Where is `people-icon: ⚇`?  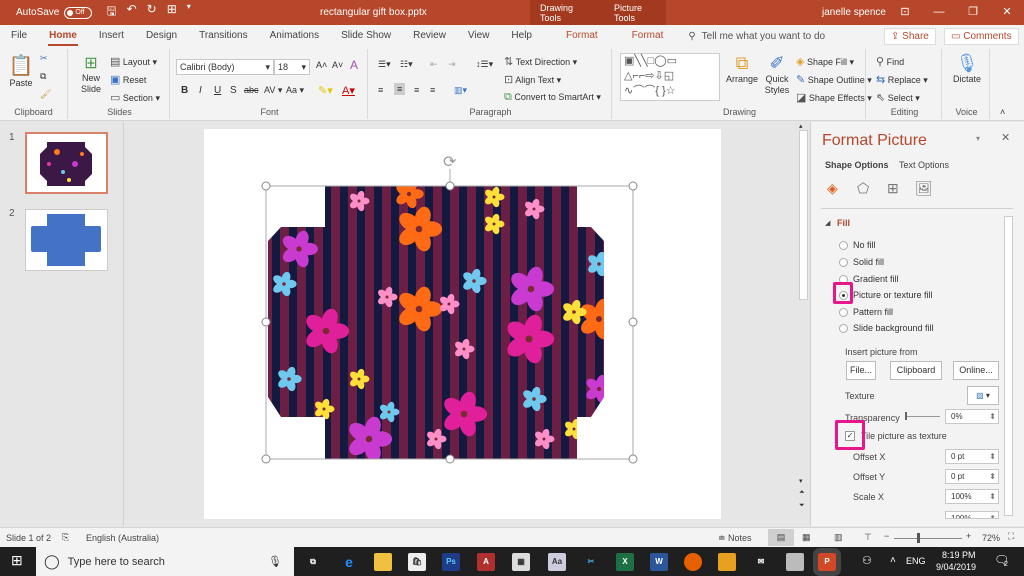
people-icon: ⚇ is located at coordinates (867, 560).